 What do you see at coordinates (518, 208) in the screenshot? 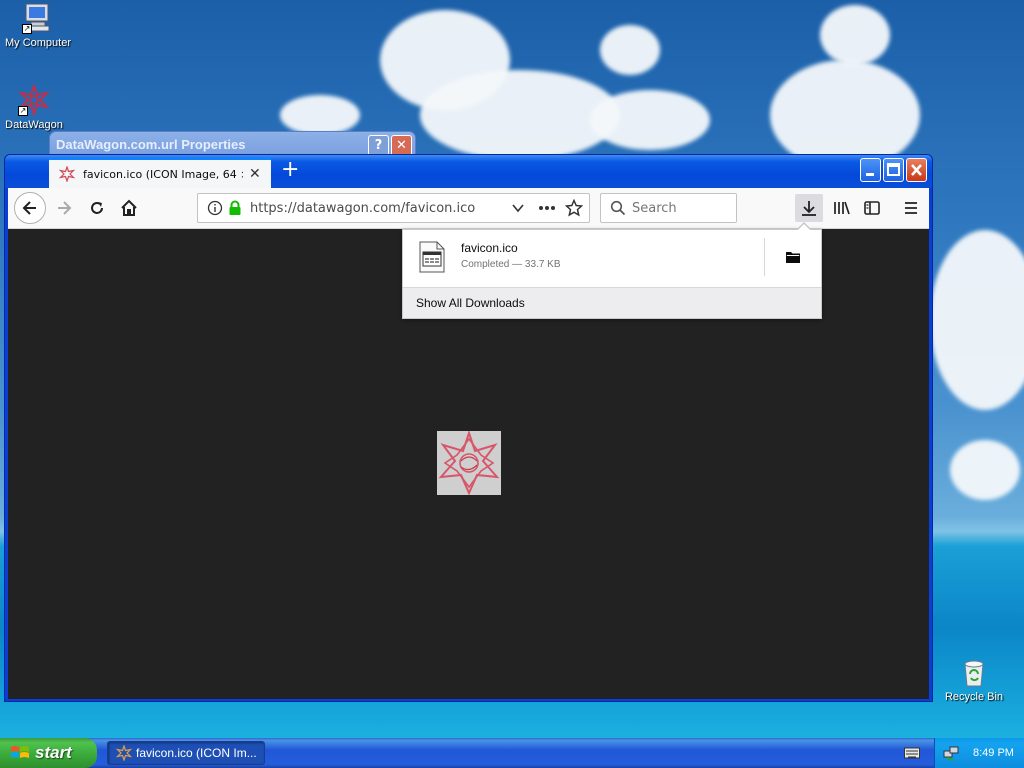
I see `chevron-down-icon` at bounding box center [518, 208].